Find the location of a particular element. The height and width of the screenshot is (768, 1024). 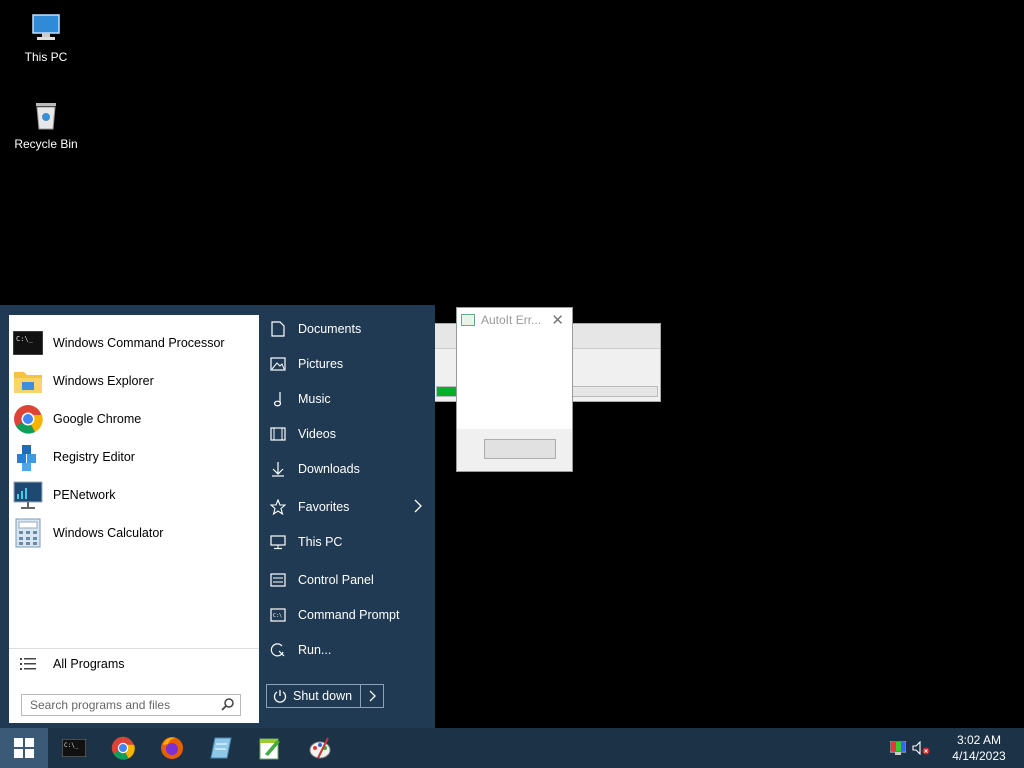

recycle-bin-icon is located at coordinates (46, 115).